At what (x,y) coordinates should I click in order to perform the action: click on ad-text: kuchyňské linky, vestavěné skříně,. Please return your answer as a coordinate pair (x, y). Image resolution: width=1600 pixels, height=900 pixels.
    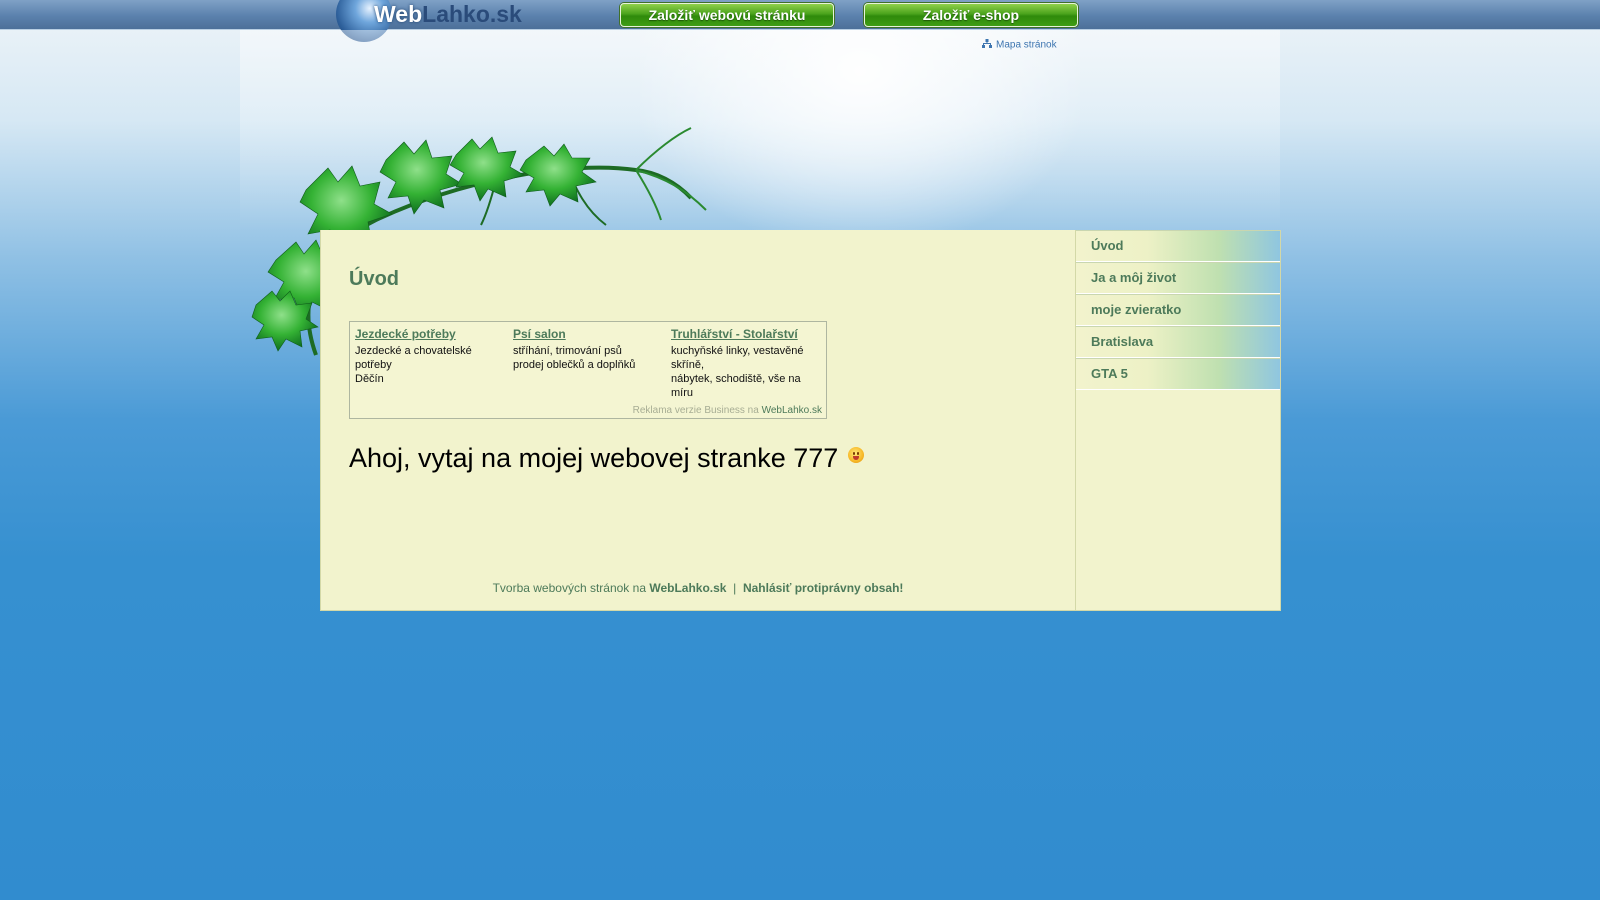
    Looking at the image, I should click on (737, 358).